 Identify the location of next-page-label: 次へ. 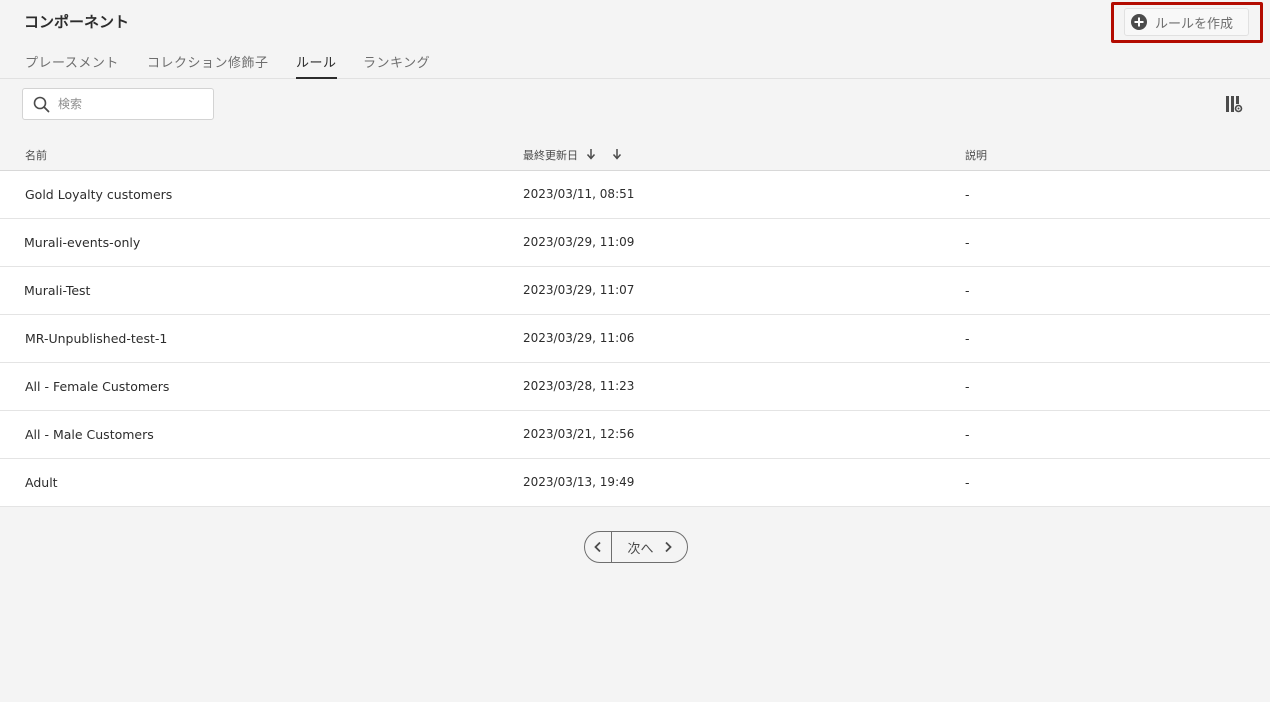
(640, 549).